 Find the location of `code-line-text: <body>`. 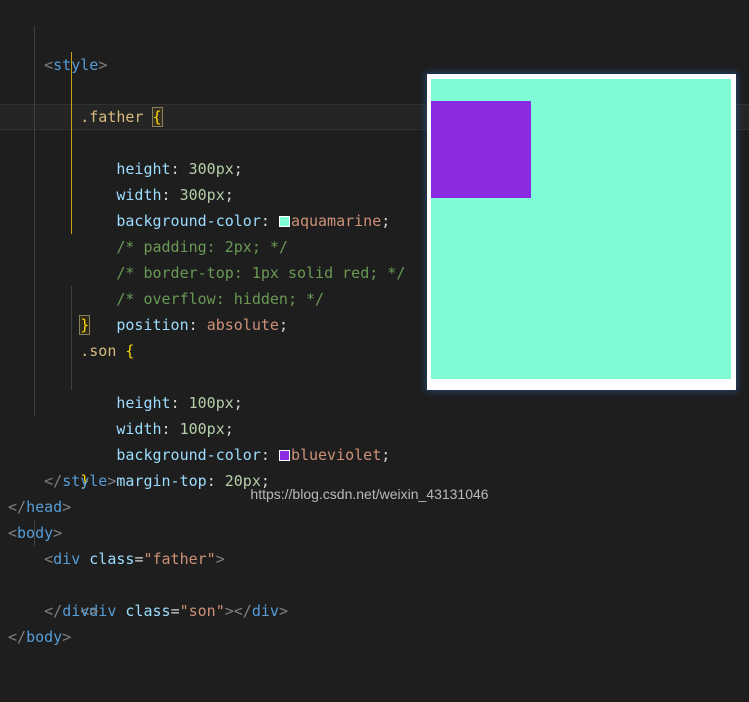

code-line-text: <body> is located at coordinates (374, 533).